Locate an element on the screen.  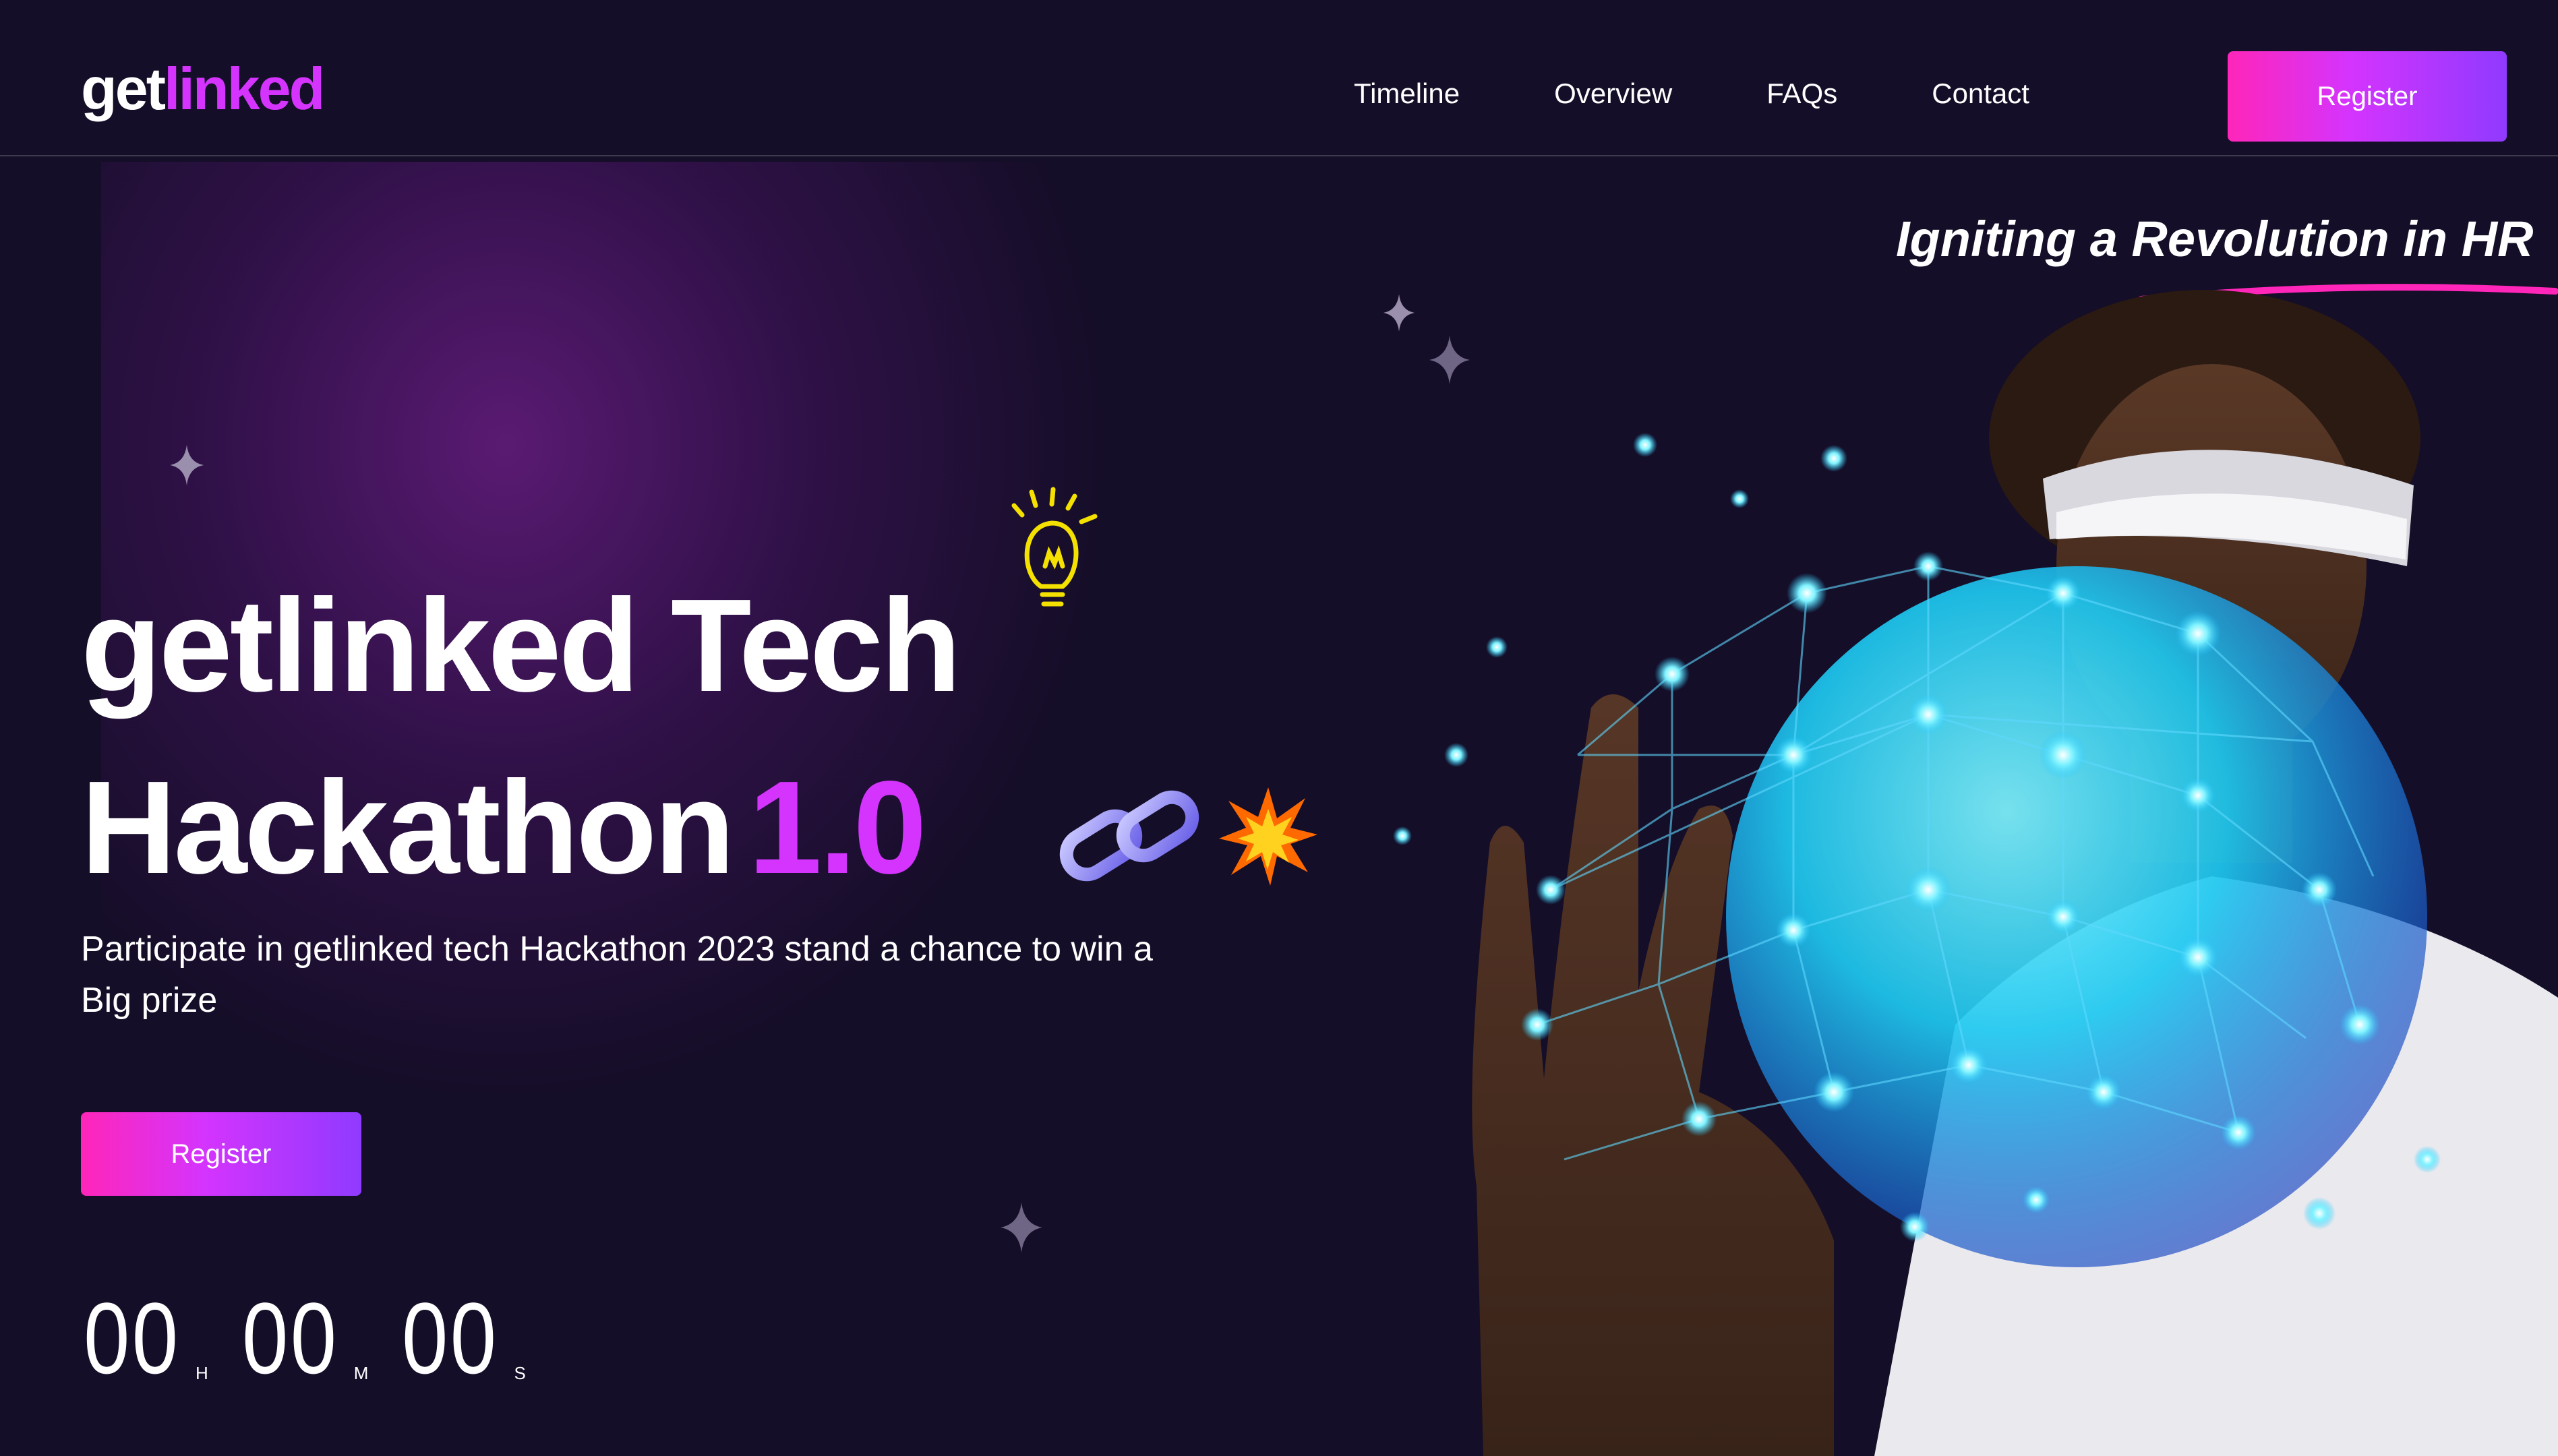
nav-links: Timeline Overview FAQs Contact is located at coordinates (1691, 94).